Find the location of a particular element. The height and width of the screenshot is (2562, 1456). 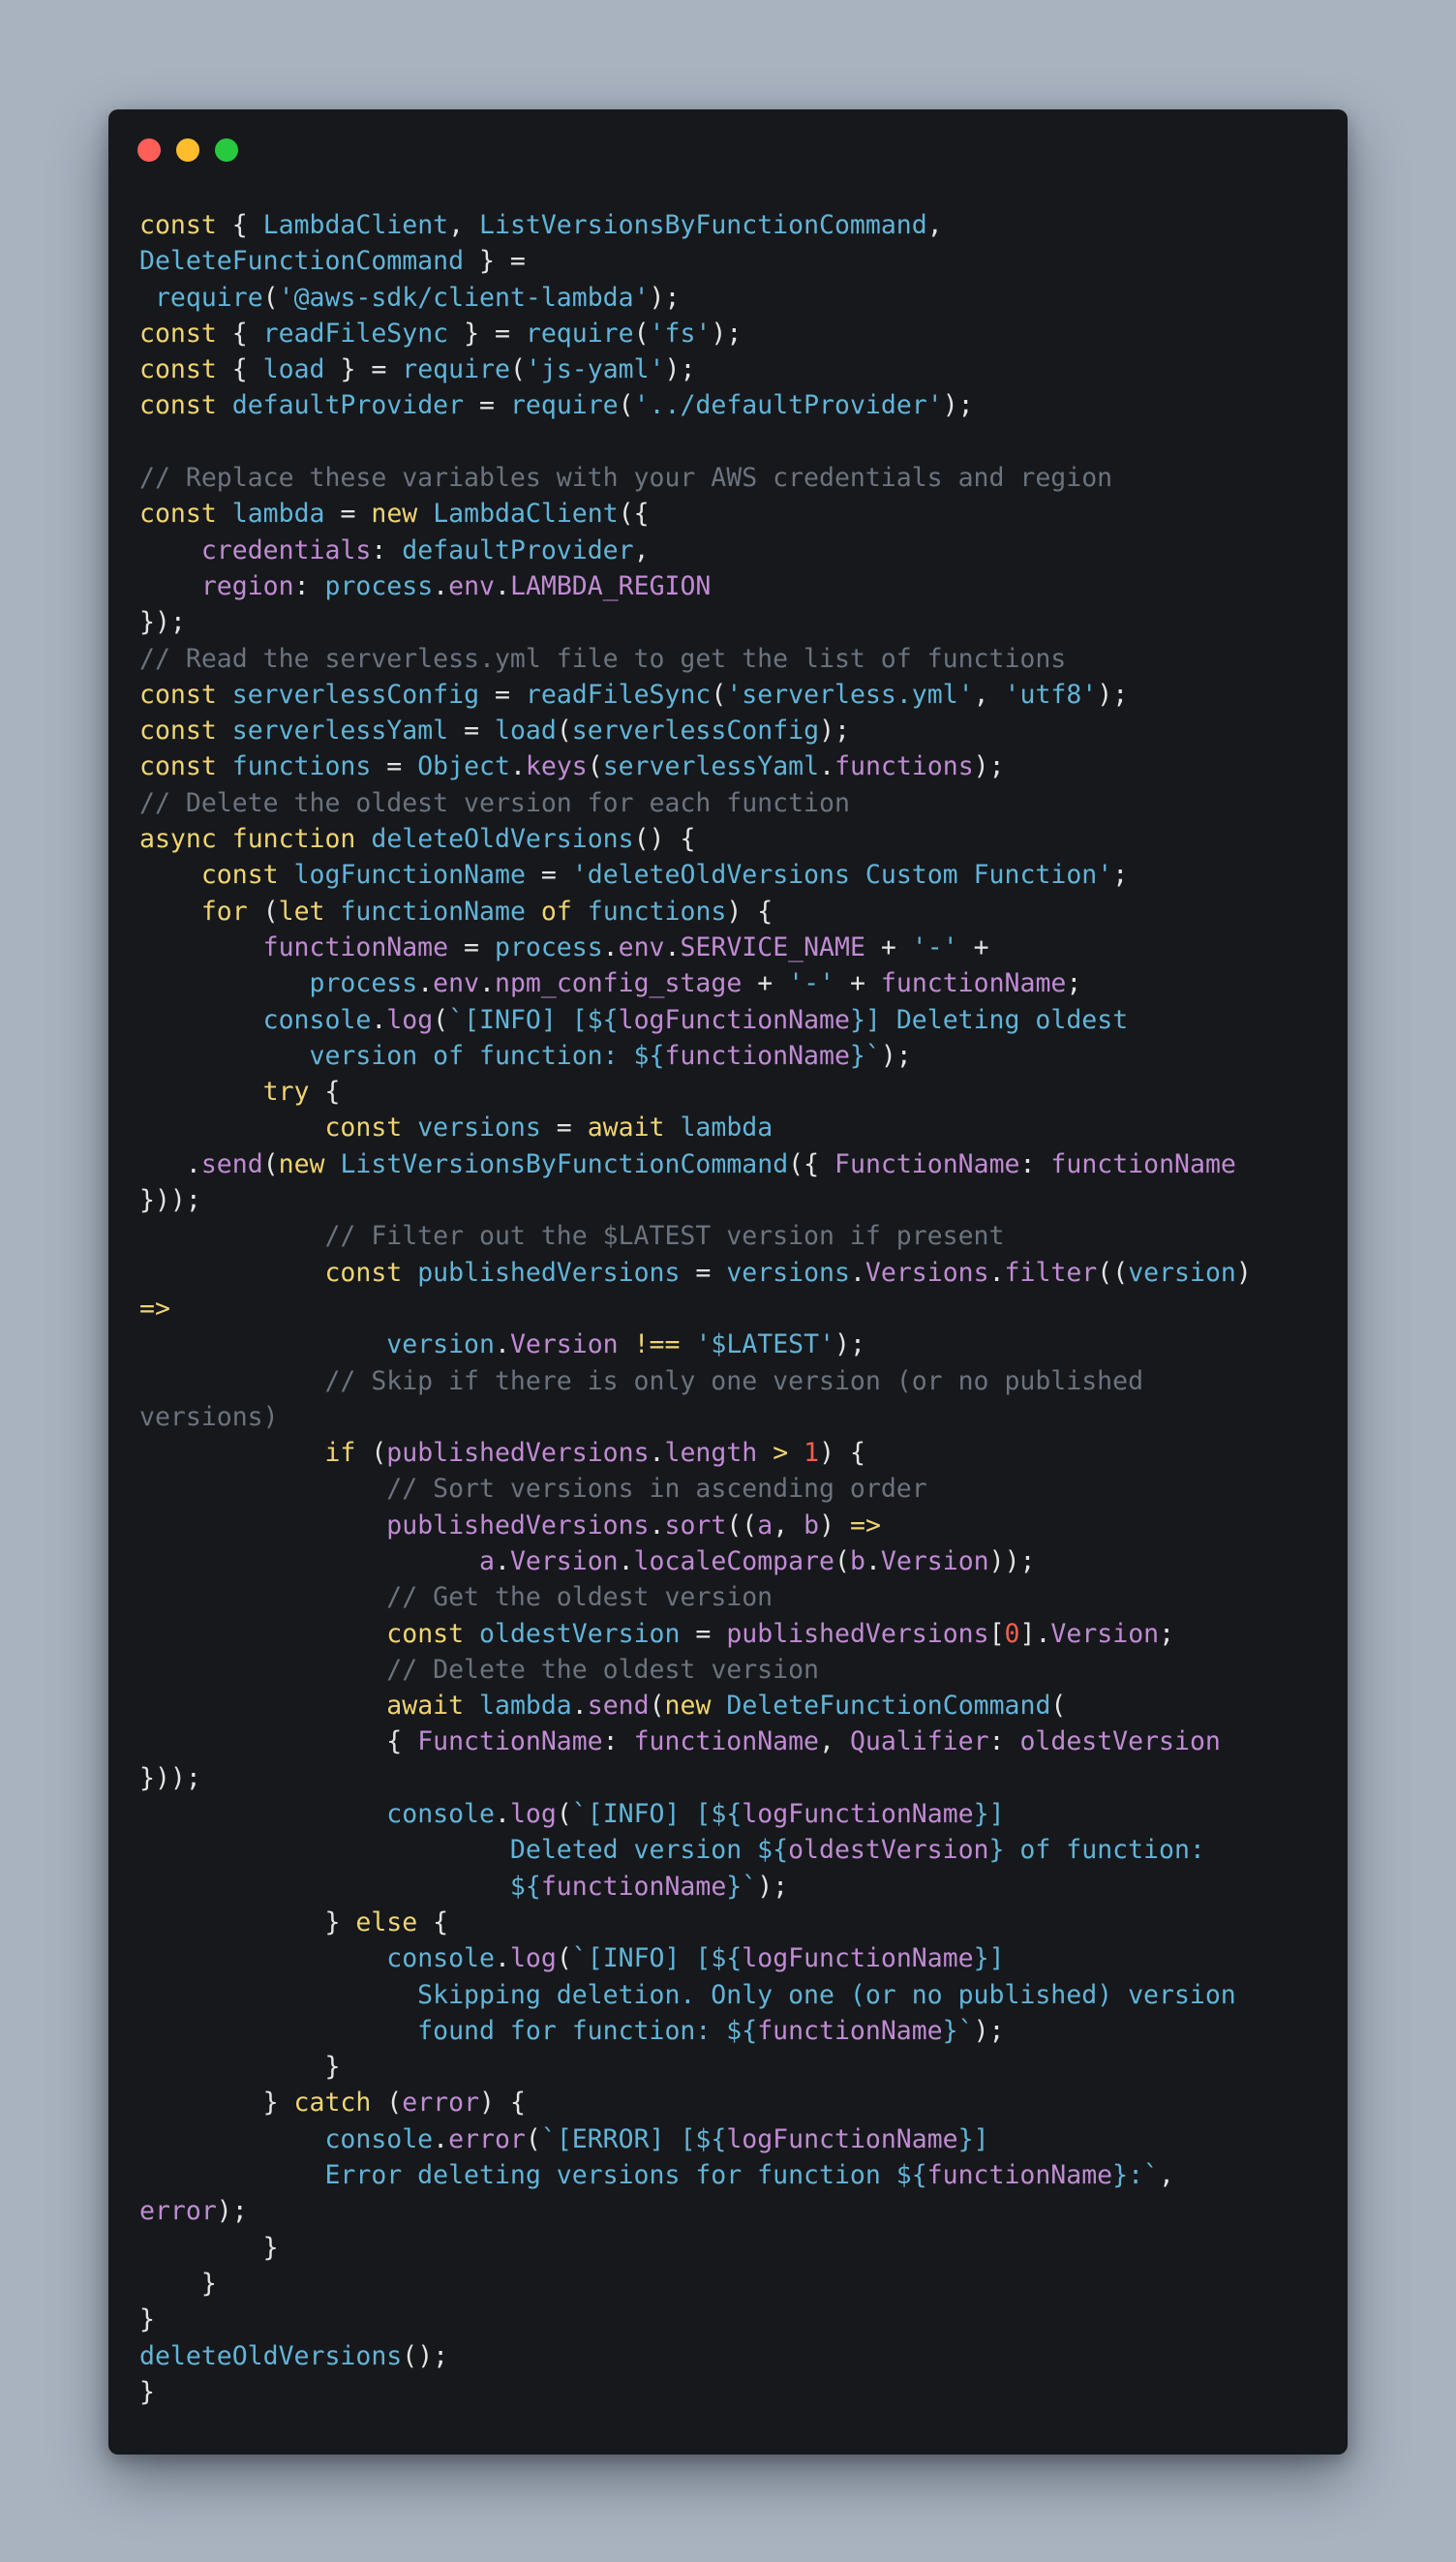

code-line: a.Version.localeCompare(b.Version)); is located at coordinates (734, 1561).